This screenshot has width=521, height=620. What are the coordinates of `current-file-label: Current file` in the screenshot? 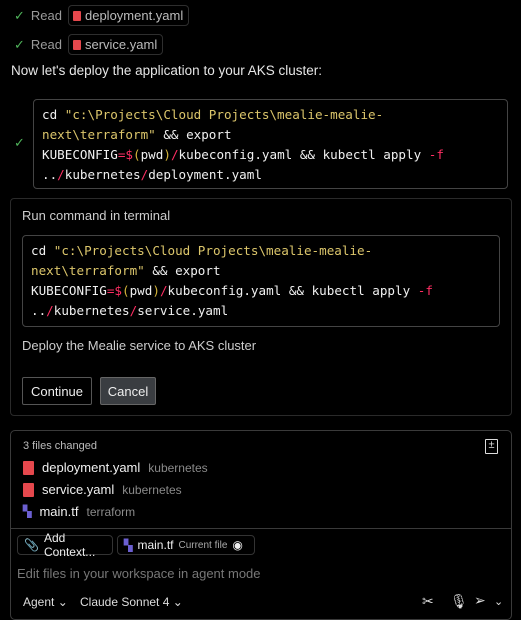 It's located at (203, 545).